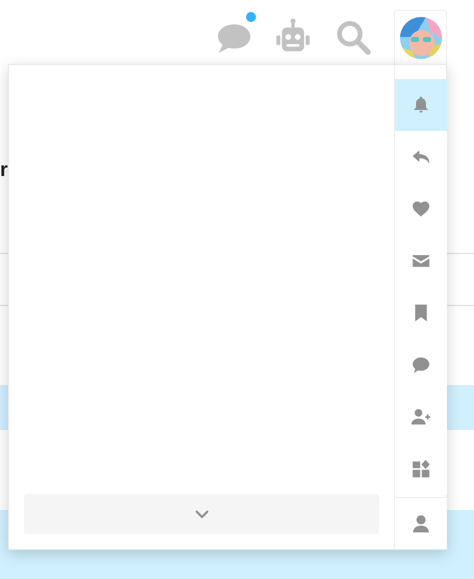 The width and height of the screenshot is (474, 579). I want to click on heart-icon, so click(421, 209).